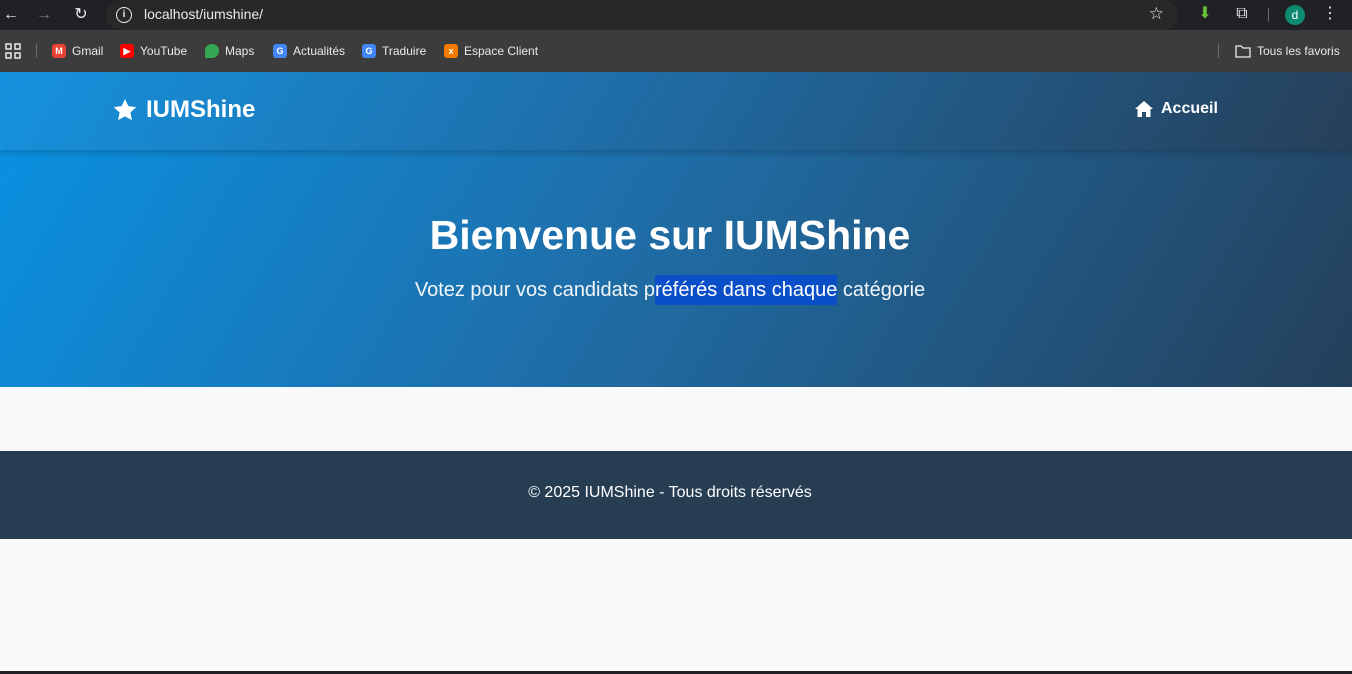  Describe the element at coordinates (127, 51) in the screenshot. I see `youtube-icon: ▶` at that location.